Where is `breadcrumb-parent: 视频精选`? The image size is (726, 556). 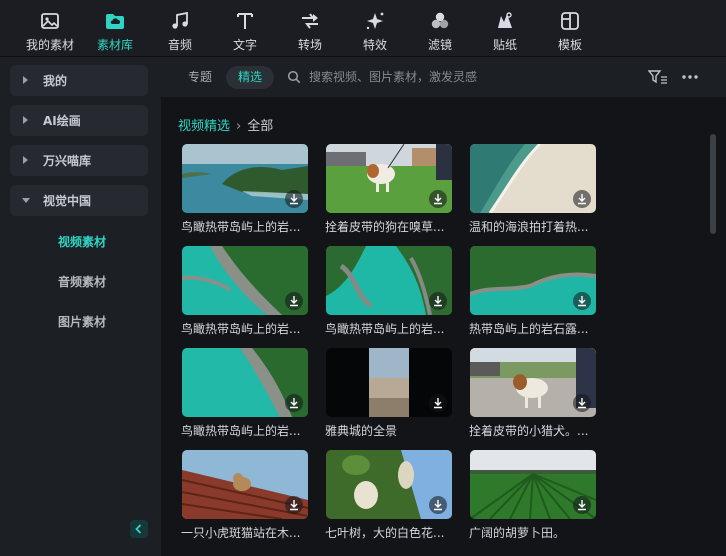 breadcrumb-parent: 视频精选 is located at coordinates (204, 126).